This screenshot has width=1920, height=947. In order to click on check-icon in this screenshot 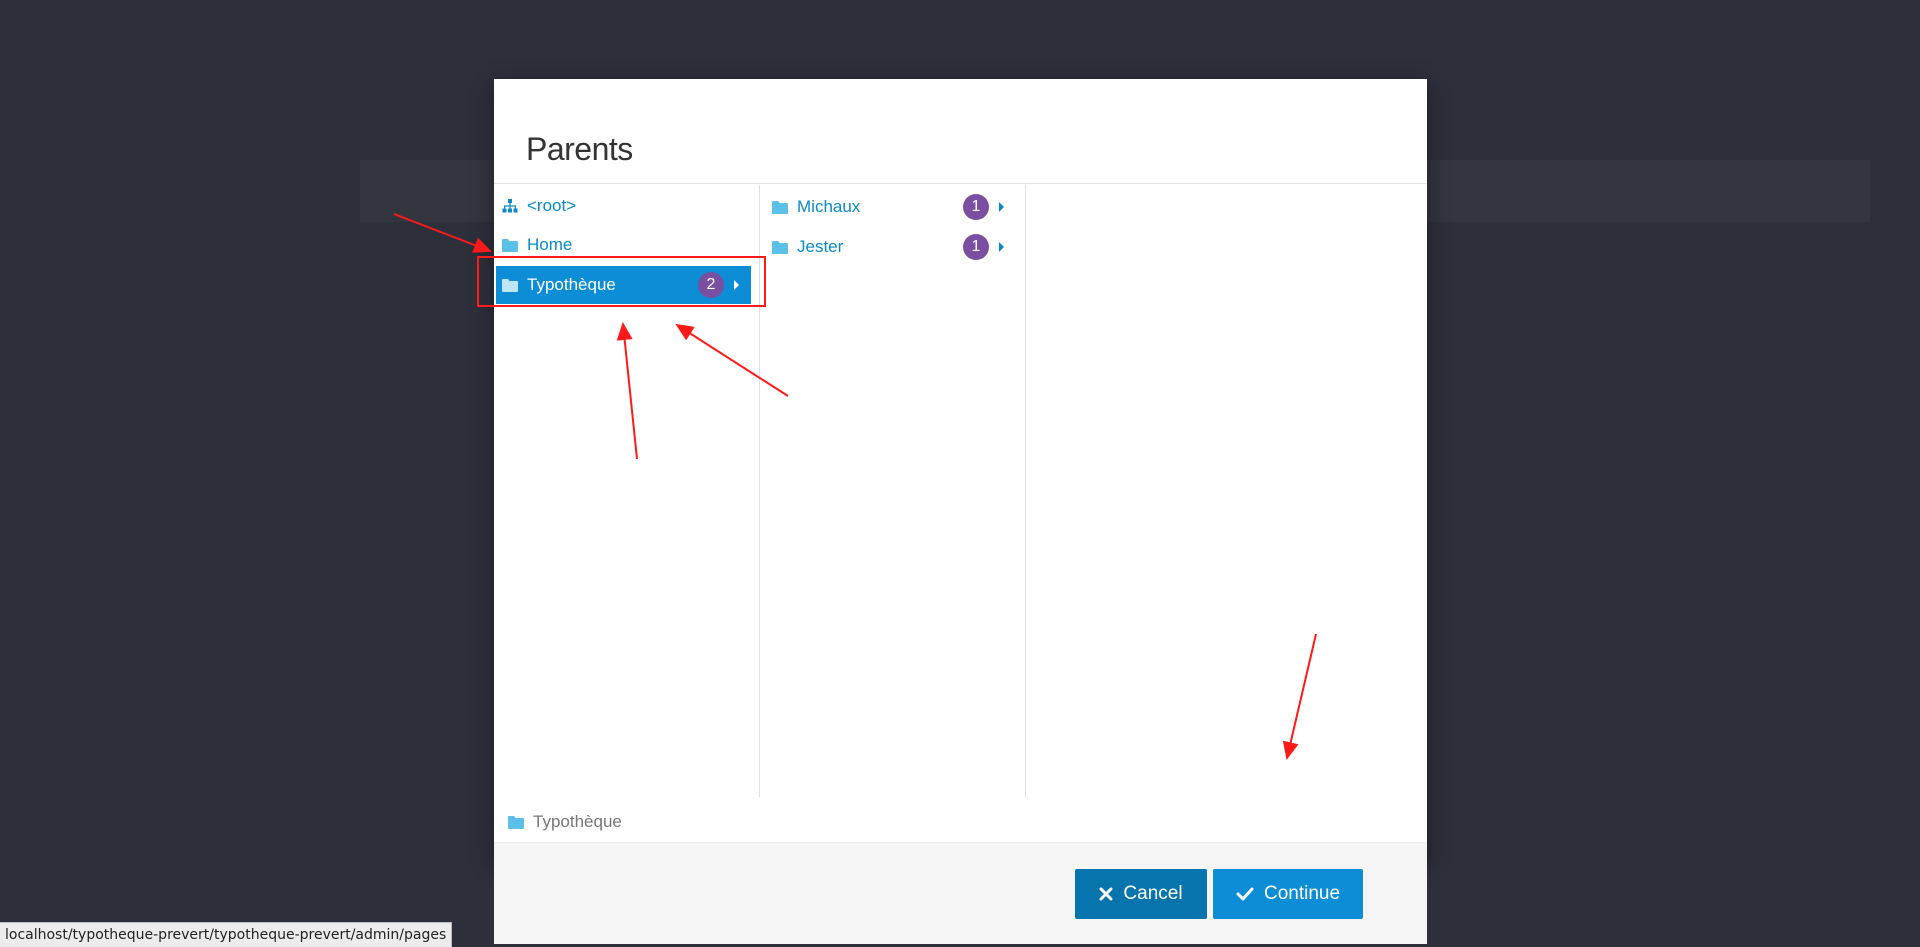, I will do `click(1245, 894)`.